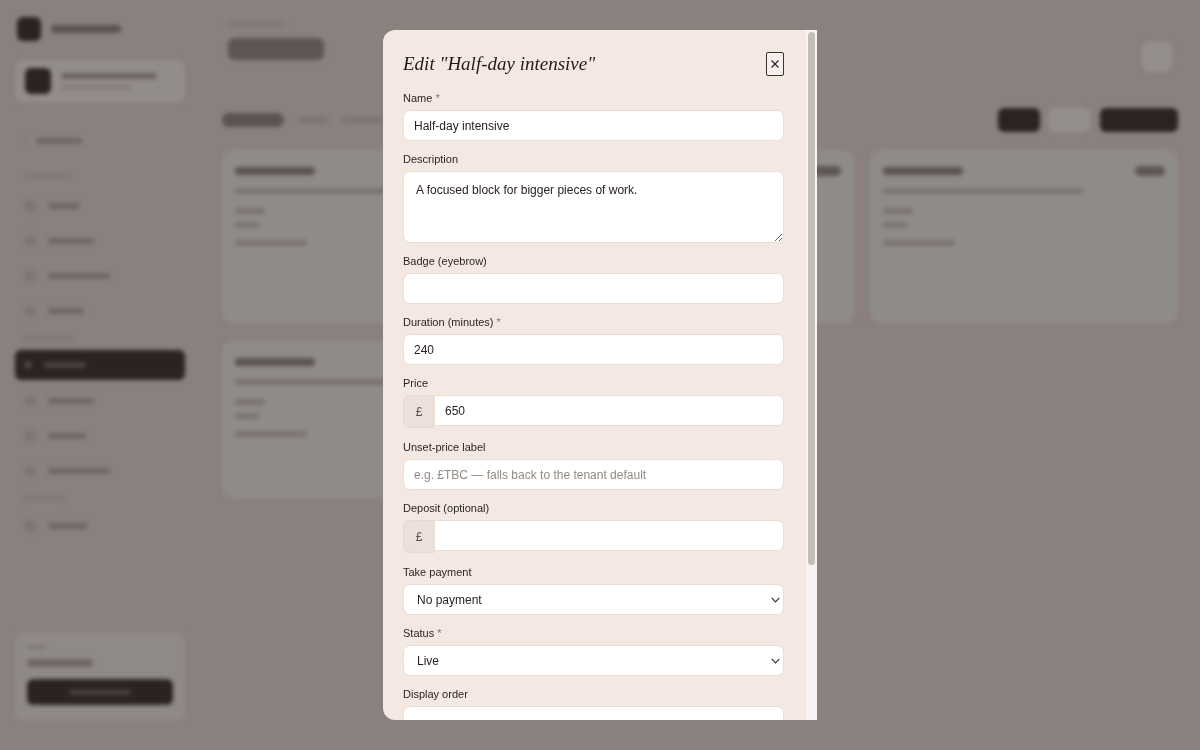 Image resolution: width=1200 pixels, height=750 pixels. What do you see at coordinates (609, 410) in the screenshot?
I see `input-field: 650` at bounding box center [609, 410].